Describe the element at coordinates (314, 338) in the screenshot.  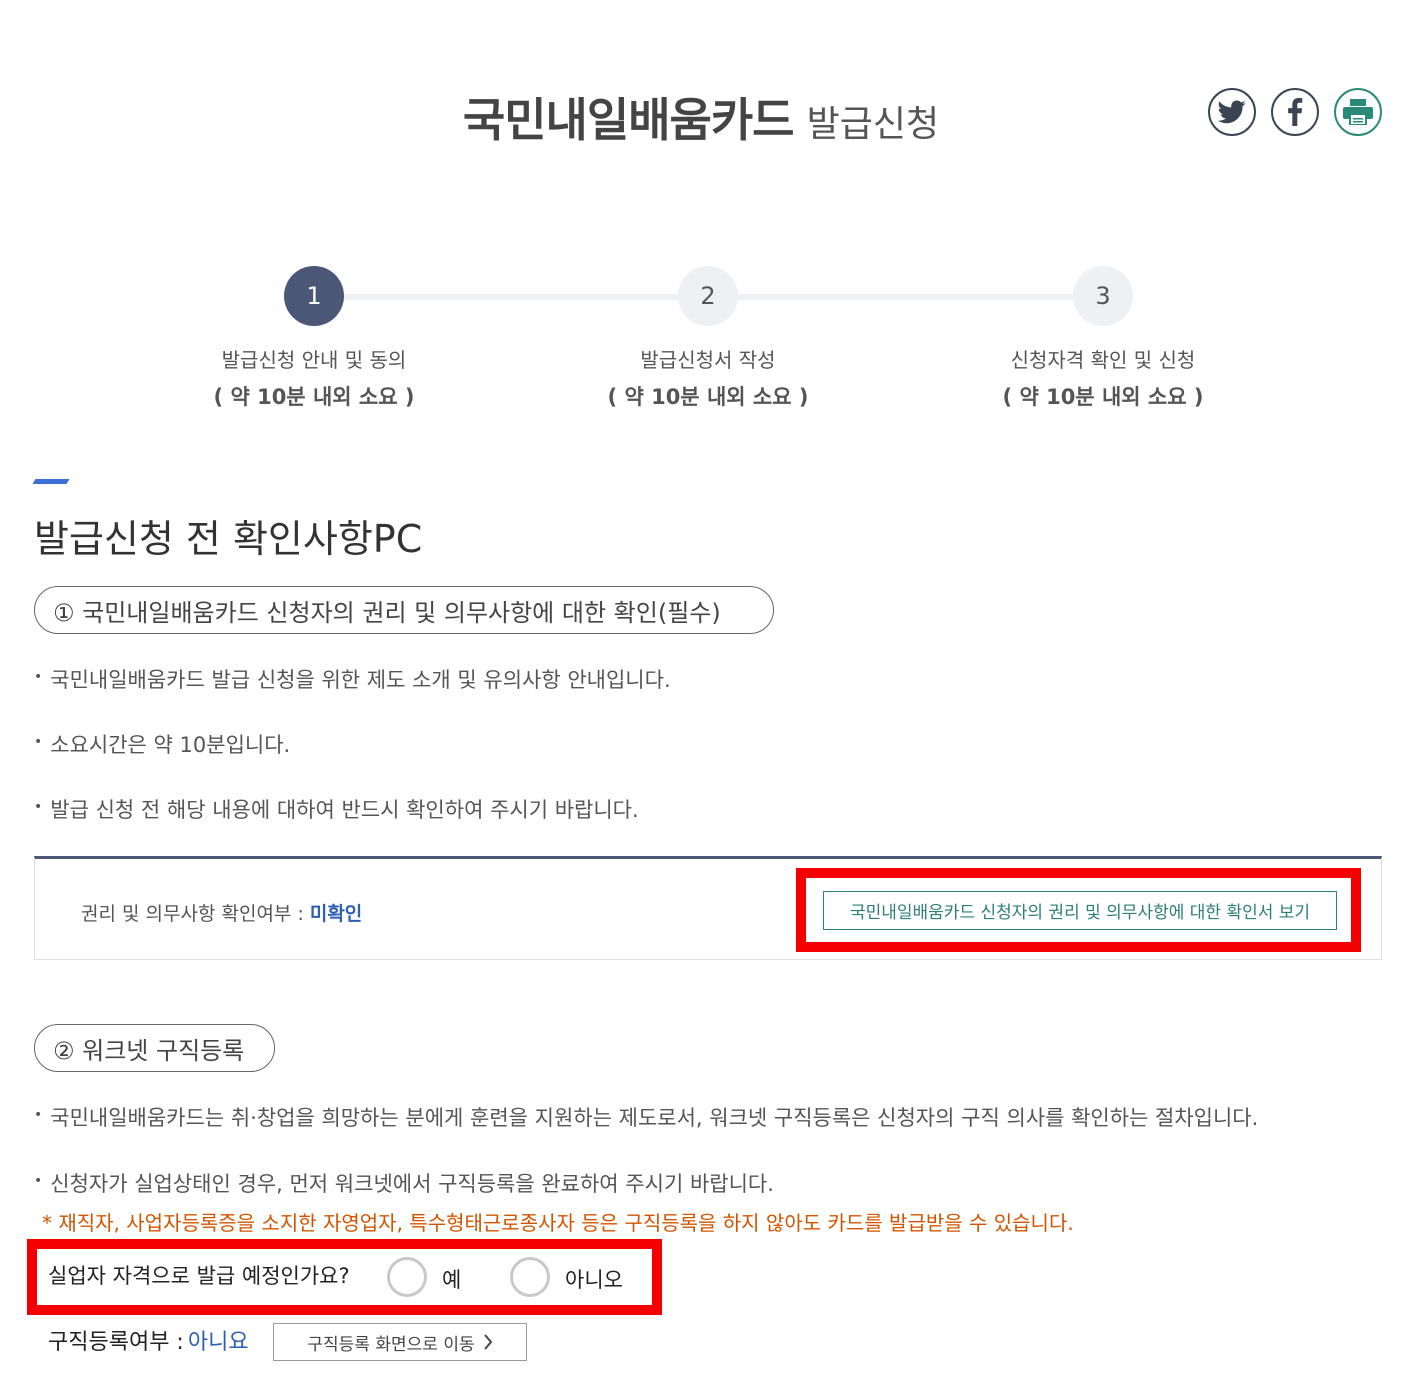
I see `step-1: 1 발급신청 안내 및 동의 ( 약 10분 내외 소요 )` at that location.